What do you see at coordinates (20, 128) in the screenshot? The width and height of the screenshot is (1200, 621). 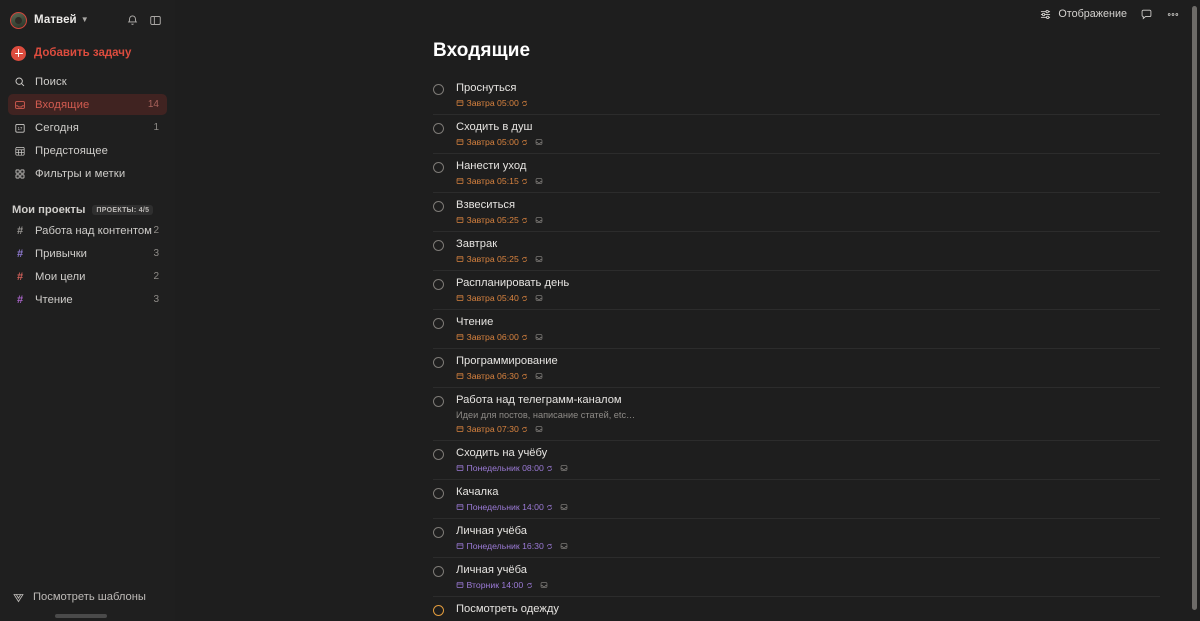 I see `svg-text: 17` at bounding box center [20, 128].